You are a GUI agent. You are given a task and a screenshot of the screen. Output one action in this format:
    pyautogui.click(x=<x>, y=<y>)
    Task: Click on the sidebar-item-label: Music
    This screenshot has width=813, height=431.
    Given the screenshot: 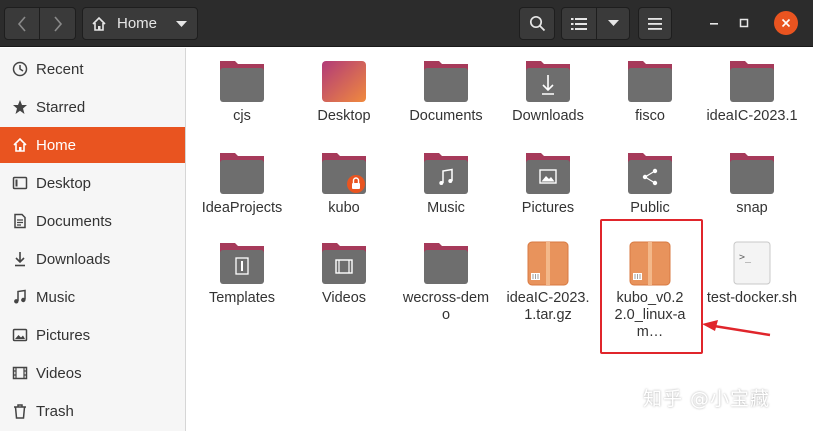 What is the action you would take?
    pyautogui.click(x=56, y=297)
    